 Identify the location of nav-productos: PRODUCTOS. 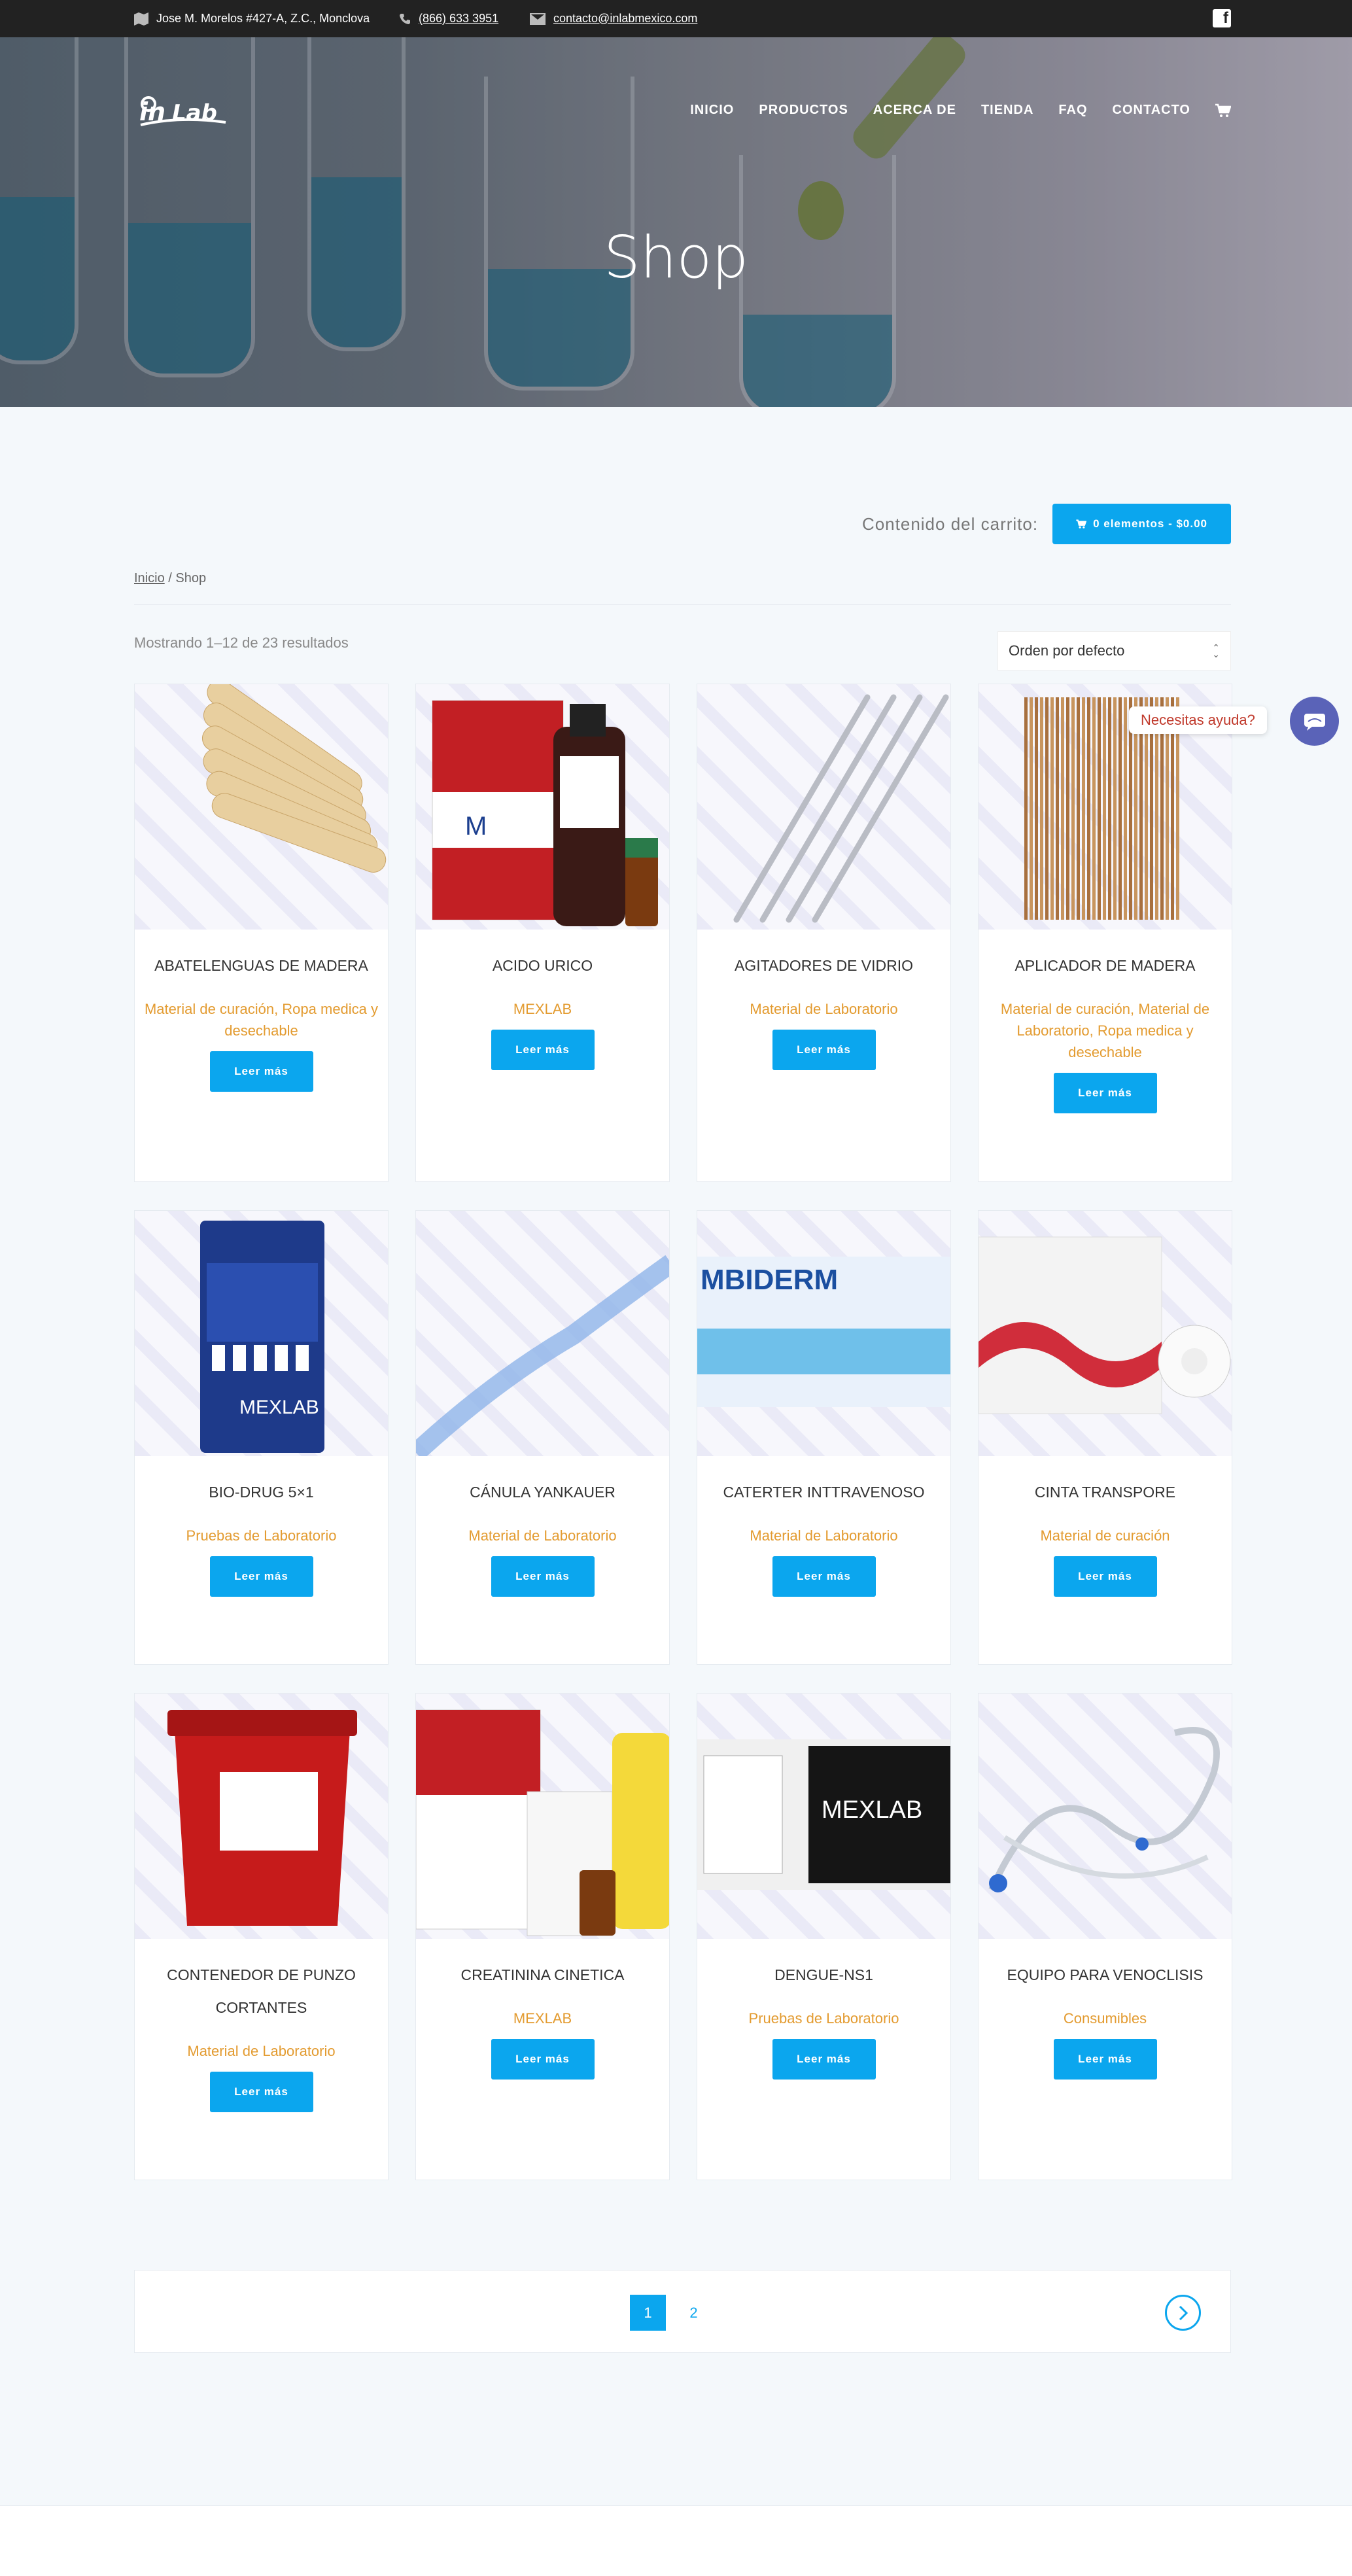
(803, 111).